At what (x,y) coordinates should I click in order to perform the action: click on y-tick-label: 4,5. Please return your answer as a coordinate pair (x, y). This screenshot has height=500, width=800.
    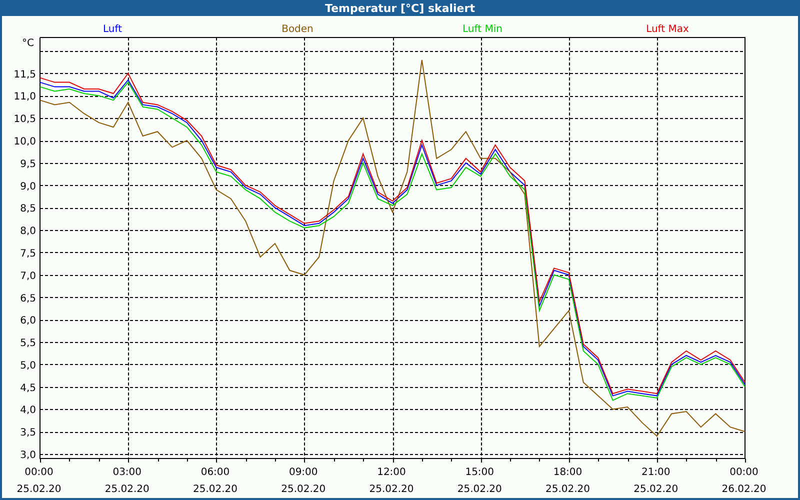
    Looking at the image, I should click on (28, 388).